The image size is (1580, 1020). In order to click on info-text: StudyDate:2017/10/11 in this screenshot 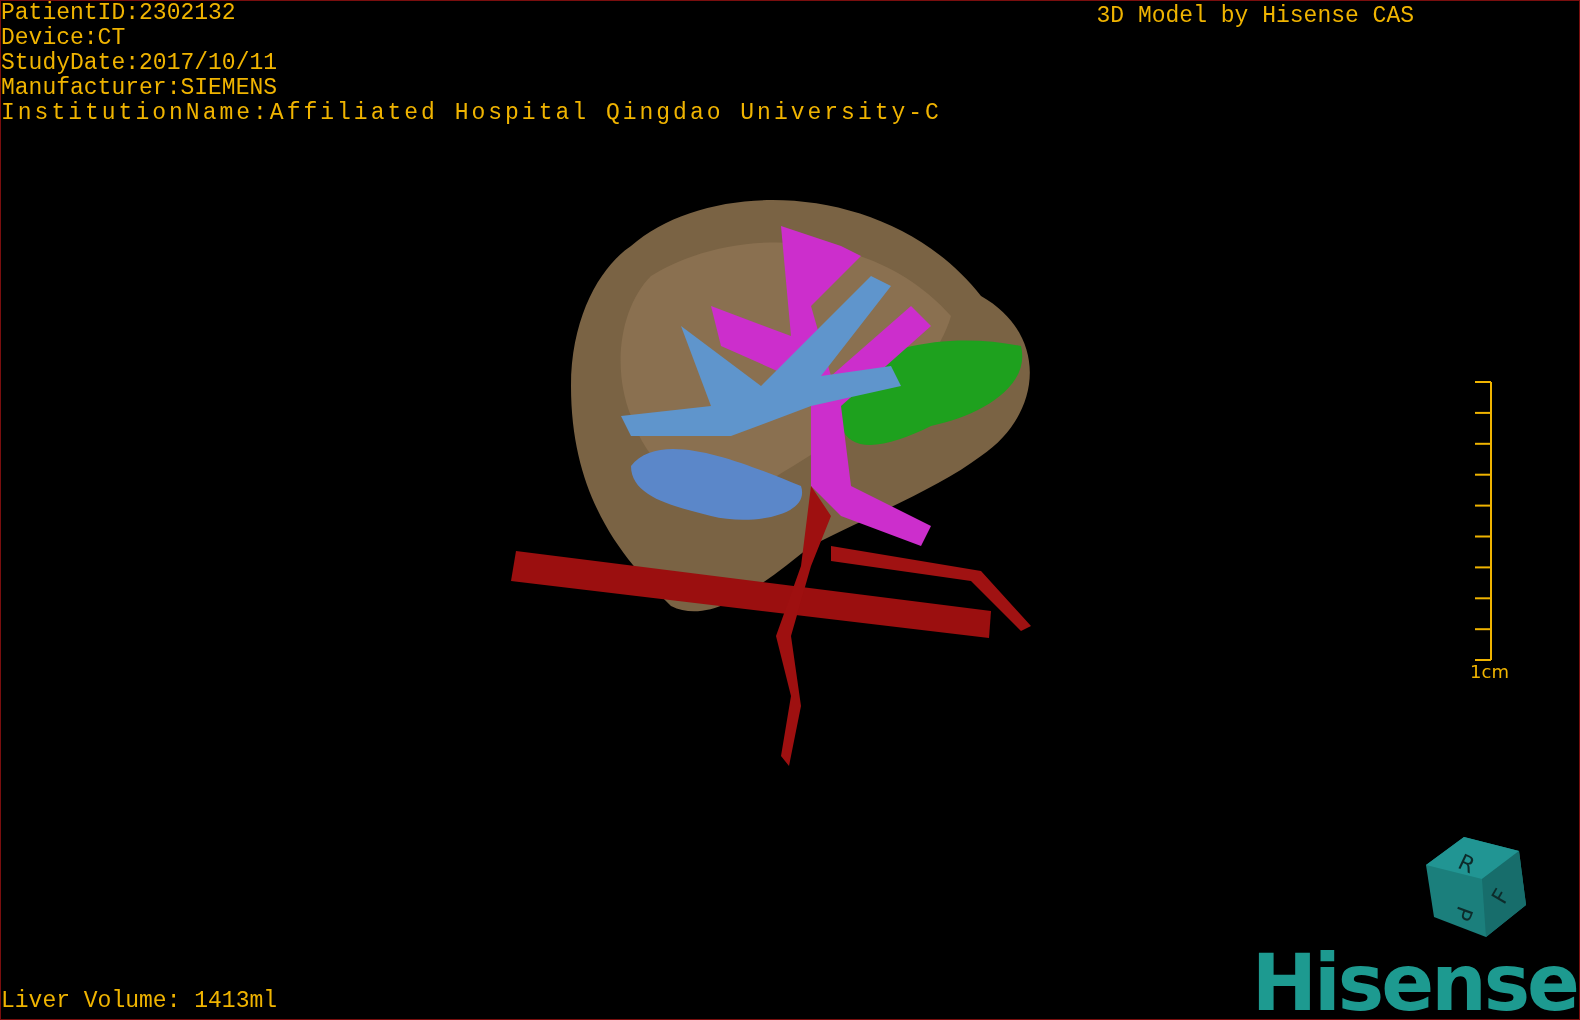, I will do `click(140, 63)`.